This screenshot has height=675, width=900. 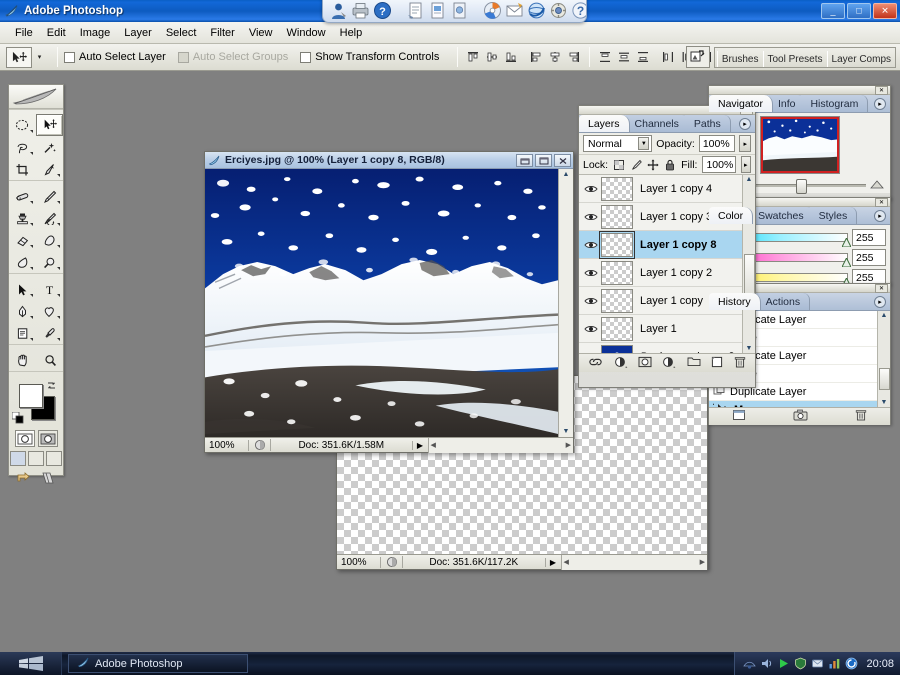 What do you see at coordinates (880, 104) in the screenshot?
I see `navigator-palette-menu-icon: ▸` at bounding box center [880, 104].